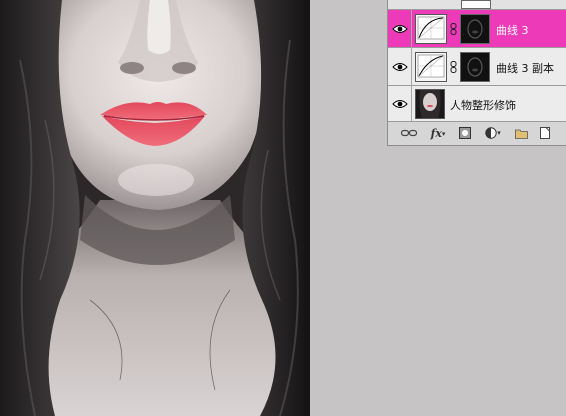 The width and height of the screenshot is (566, 416). I want to click on link-layers-icon, so click(409, 133).